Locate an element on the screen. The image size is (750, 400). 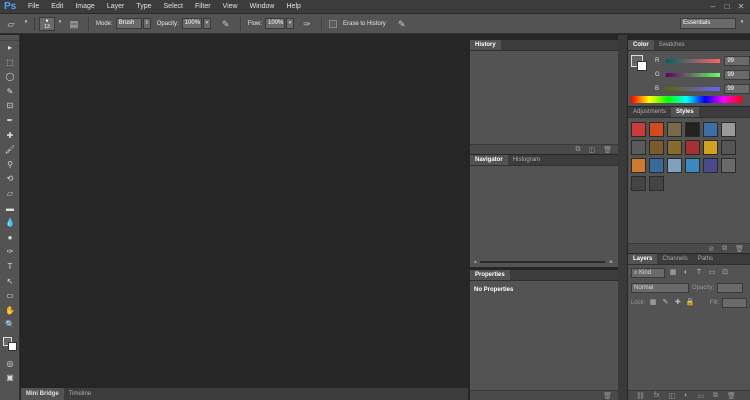
tab-channels: Channels is located at coordinates (674, 259).